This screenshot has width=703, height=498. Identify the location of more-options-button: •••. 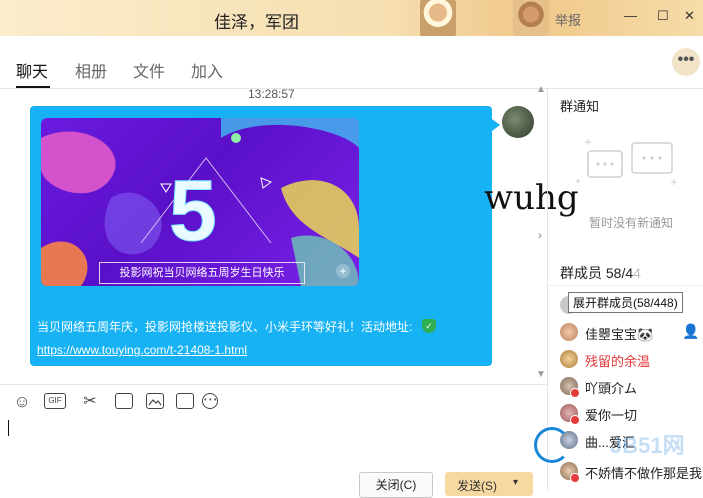
(686, 62).